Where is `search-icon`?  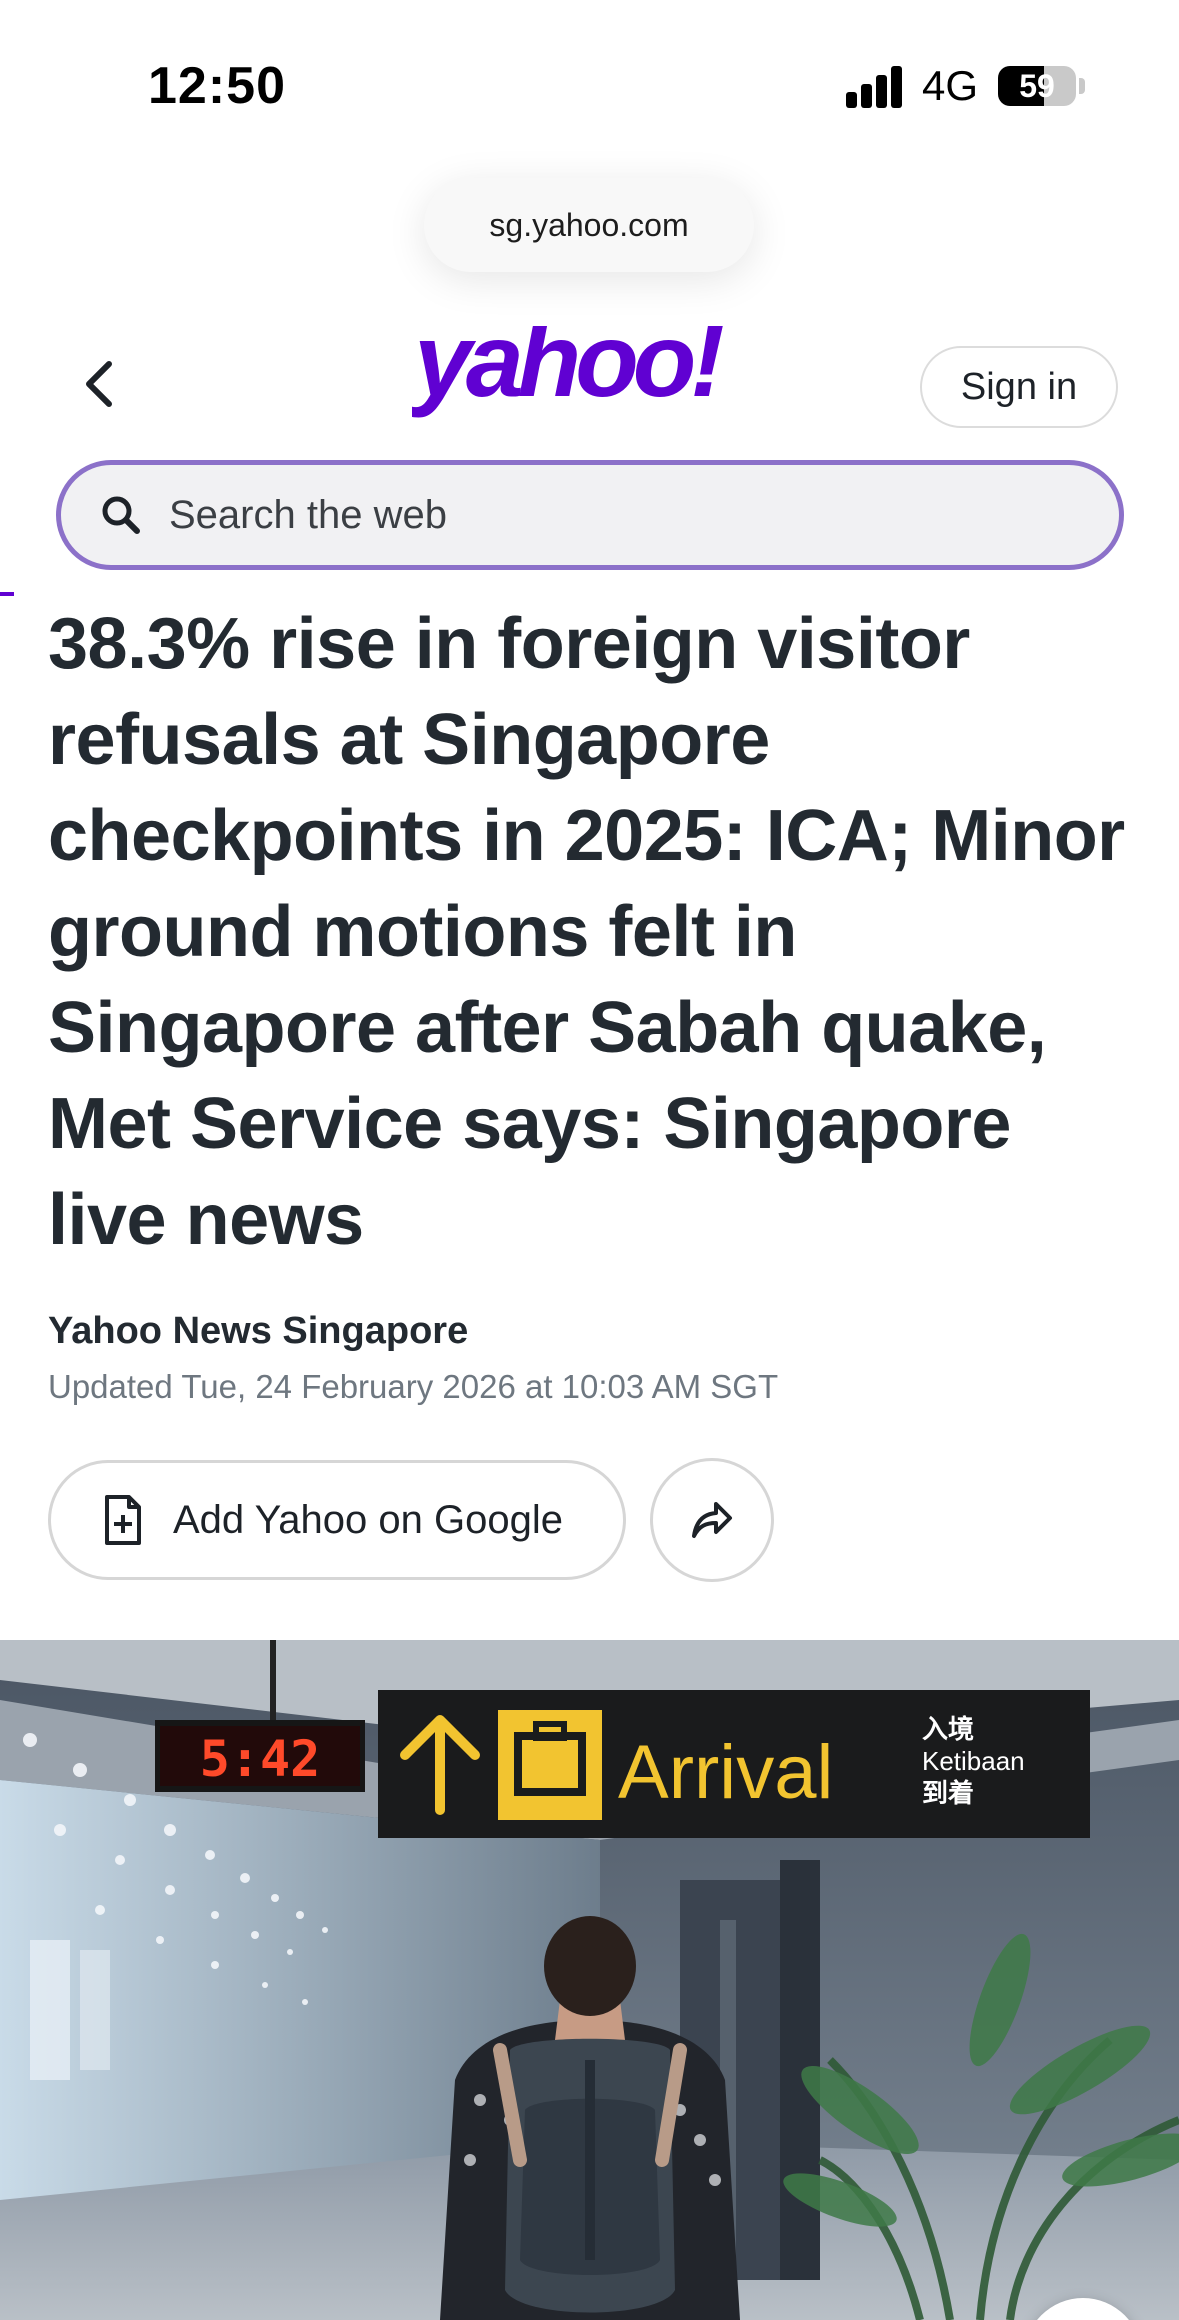
search-icon is located at coordinates (121, 515).